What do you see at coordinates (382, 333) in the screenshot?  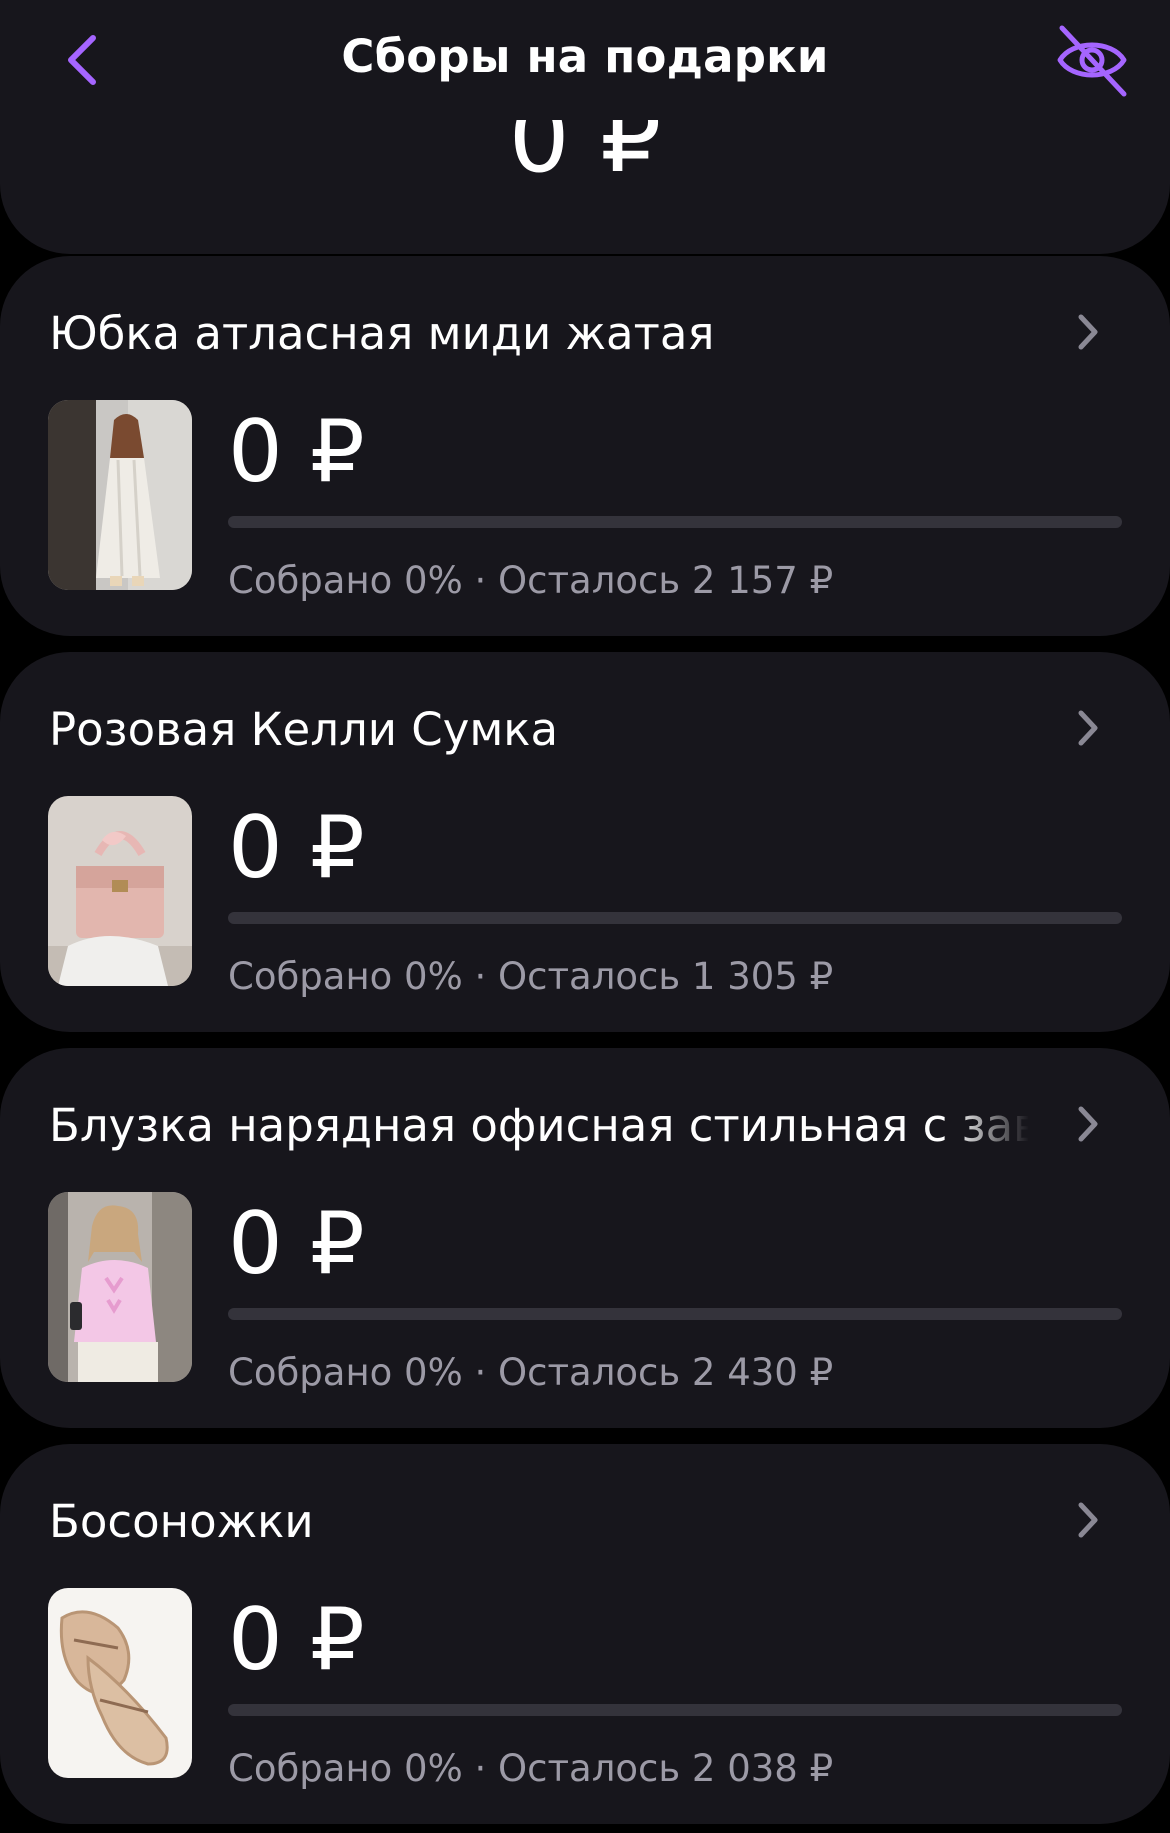 I see `gift-title: Юбка атласная миди жатая` at bounding box center [382, 333].